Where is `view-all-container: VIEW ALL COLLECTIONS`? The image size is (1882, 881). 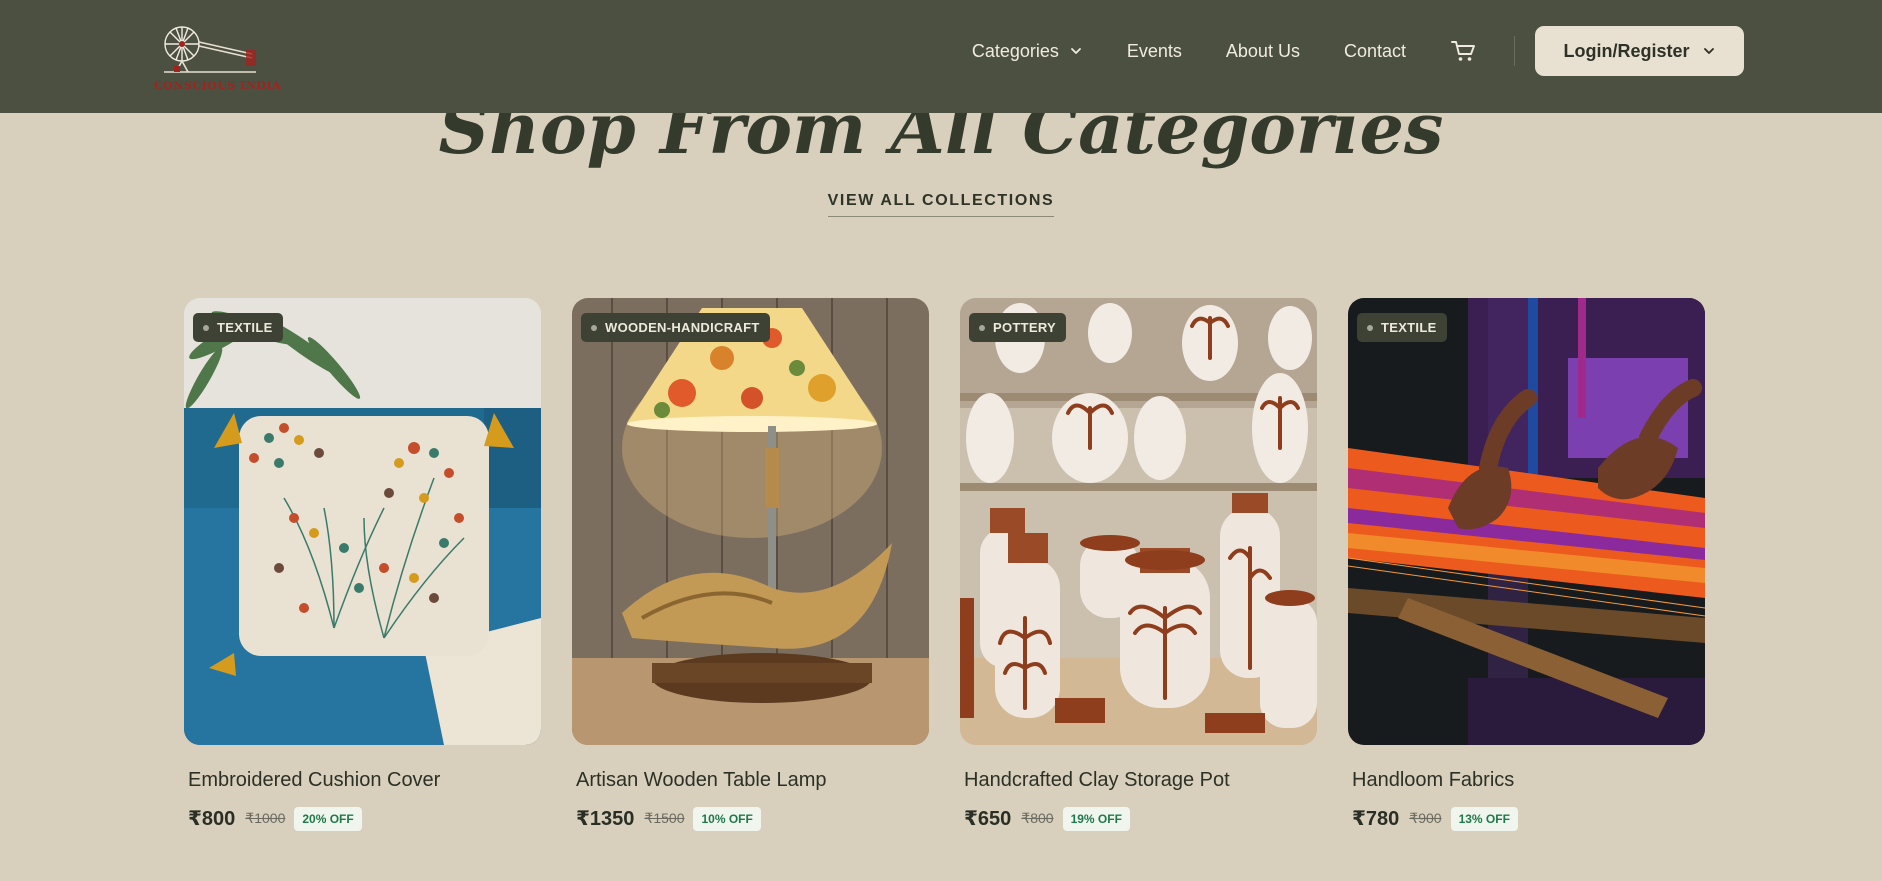
view-all-container: VIEW ALL COLLECTIONS is located at coordinates (941, 204).